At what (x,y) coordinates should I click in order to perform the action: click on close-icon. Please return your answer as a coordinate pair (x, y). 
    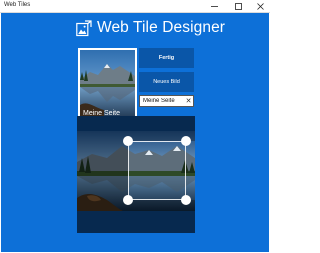
    Looking at the image, I should click on (260, 6).